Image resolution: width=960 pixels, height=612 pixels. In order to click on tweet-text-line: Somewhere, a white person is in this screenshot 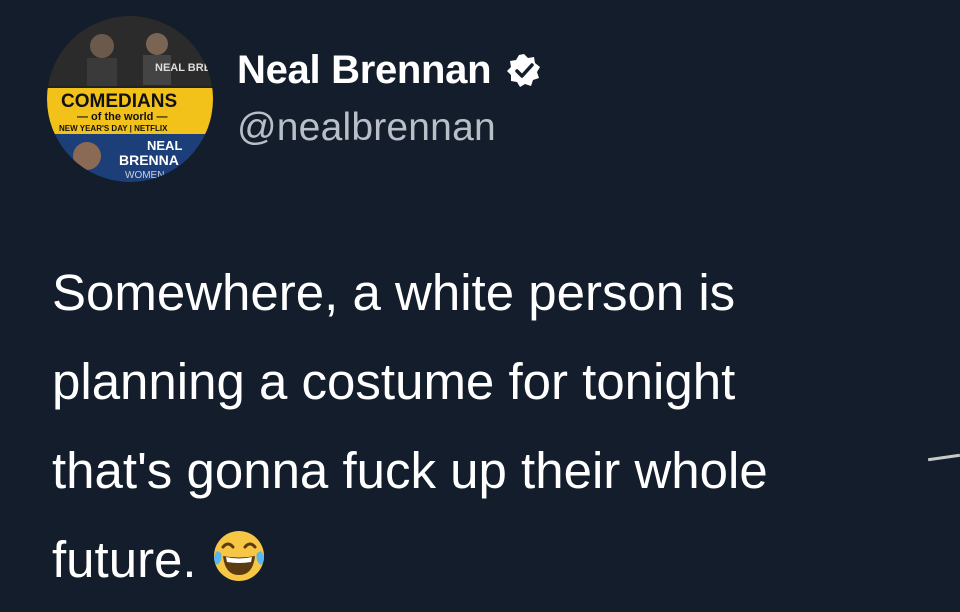, I will do `click(394, 292)`.